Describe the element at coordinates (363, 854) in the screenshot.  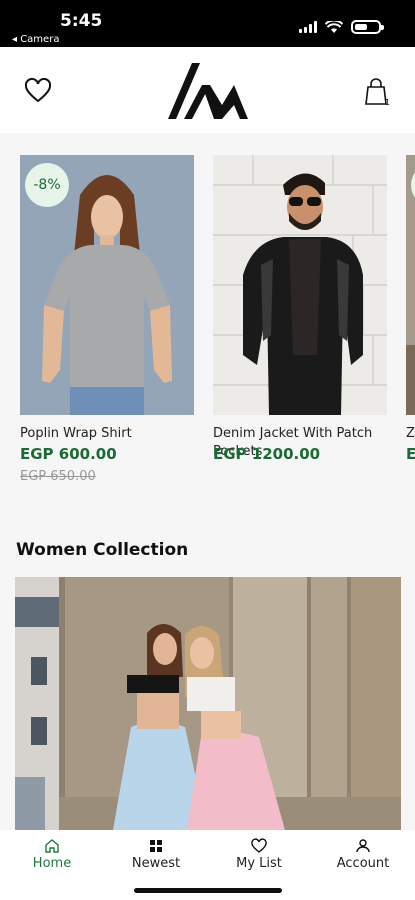
I see `tab-account: Account` at that location.